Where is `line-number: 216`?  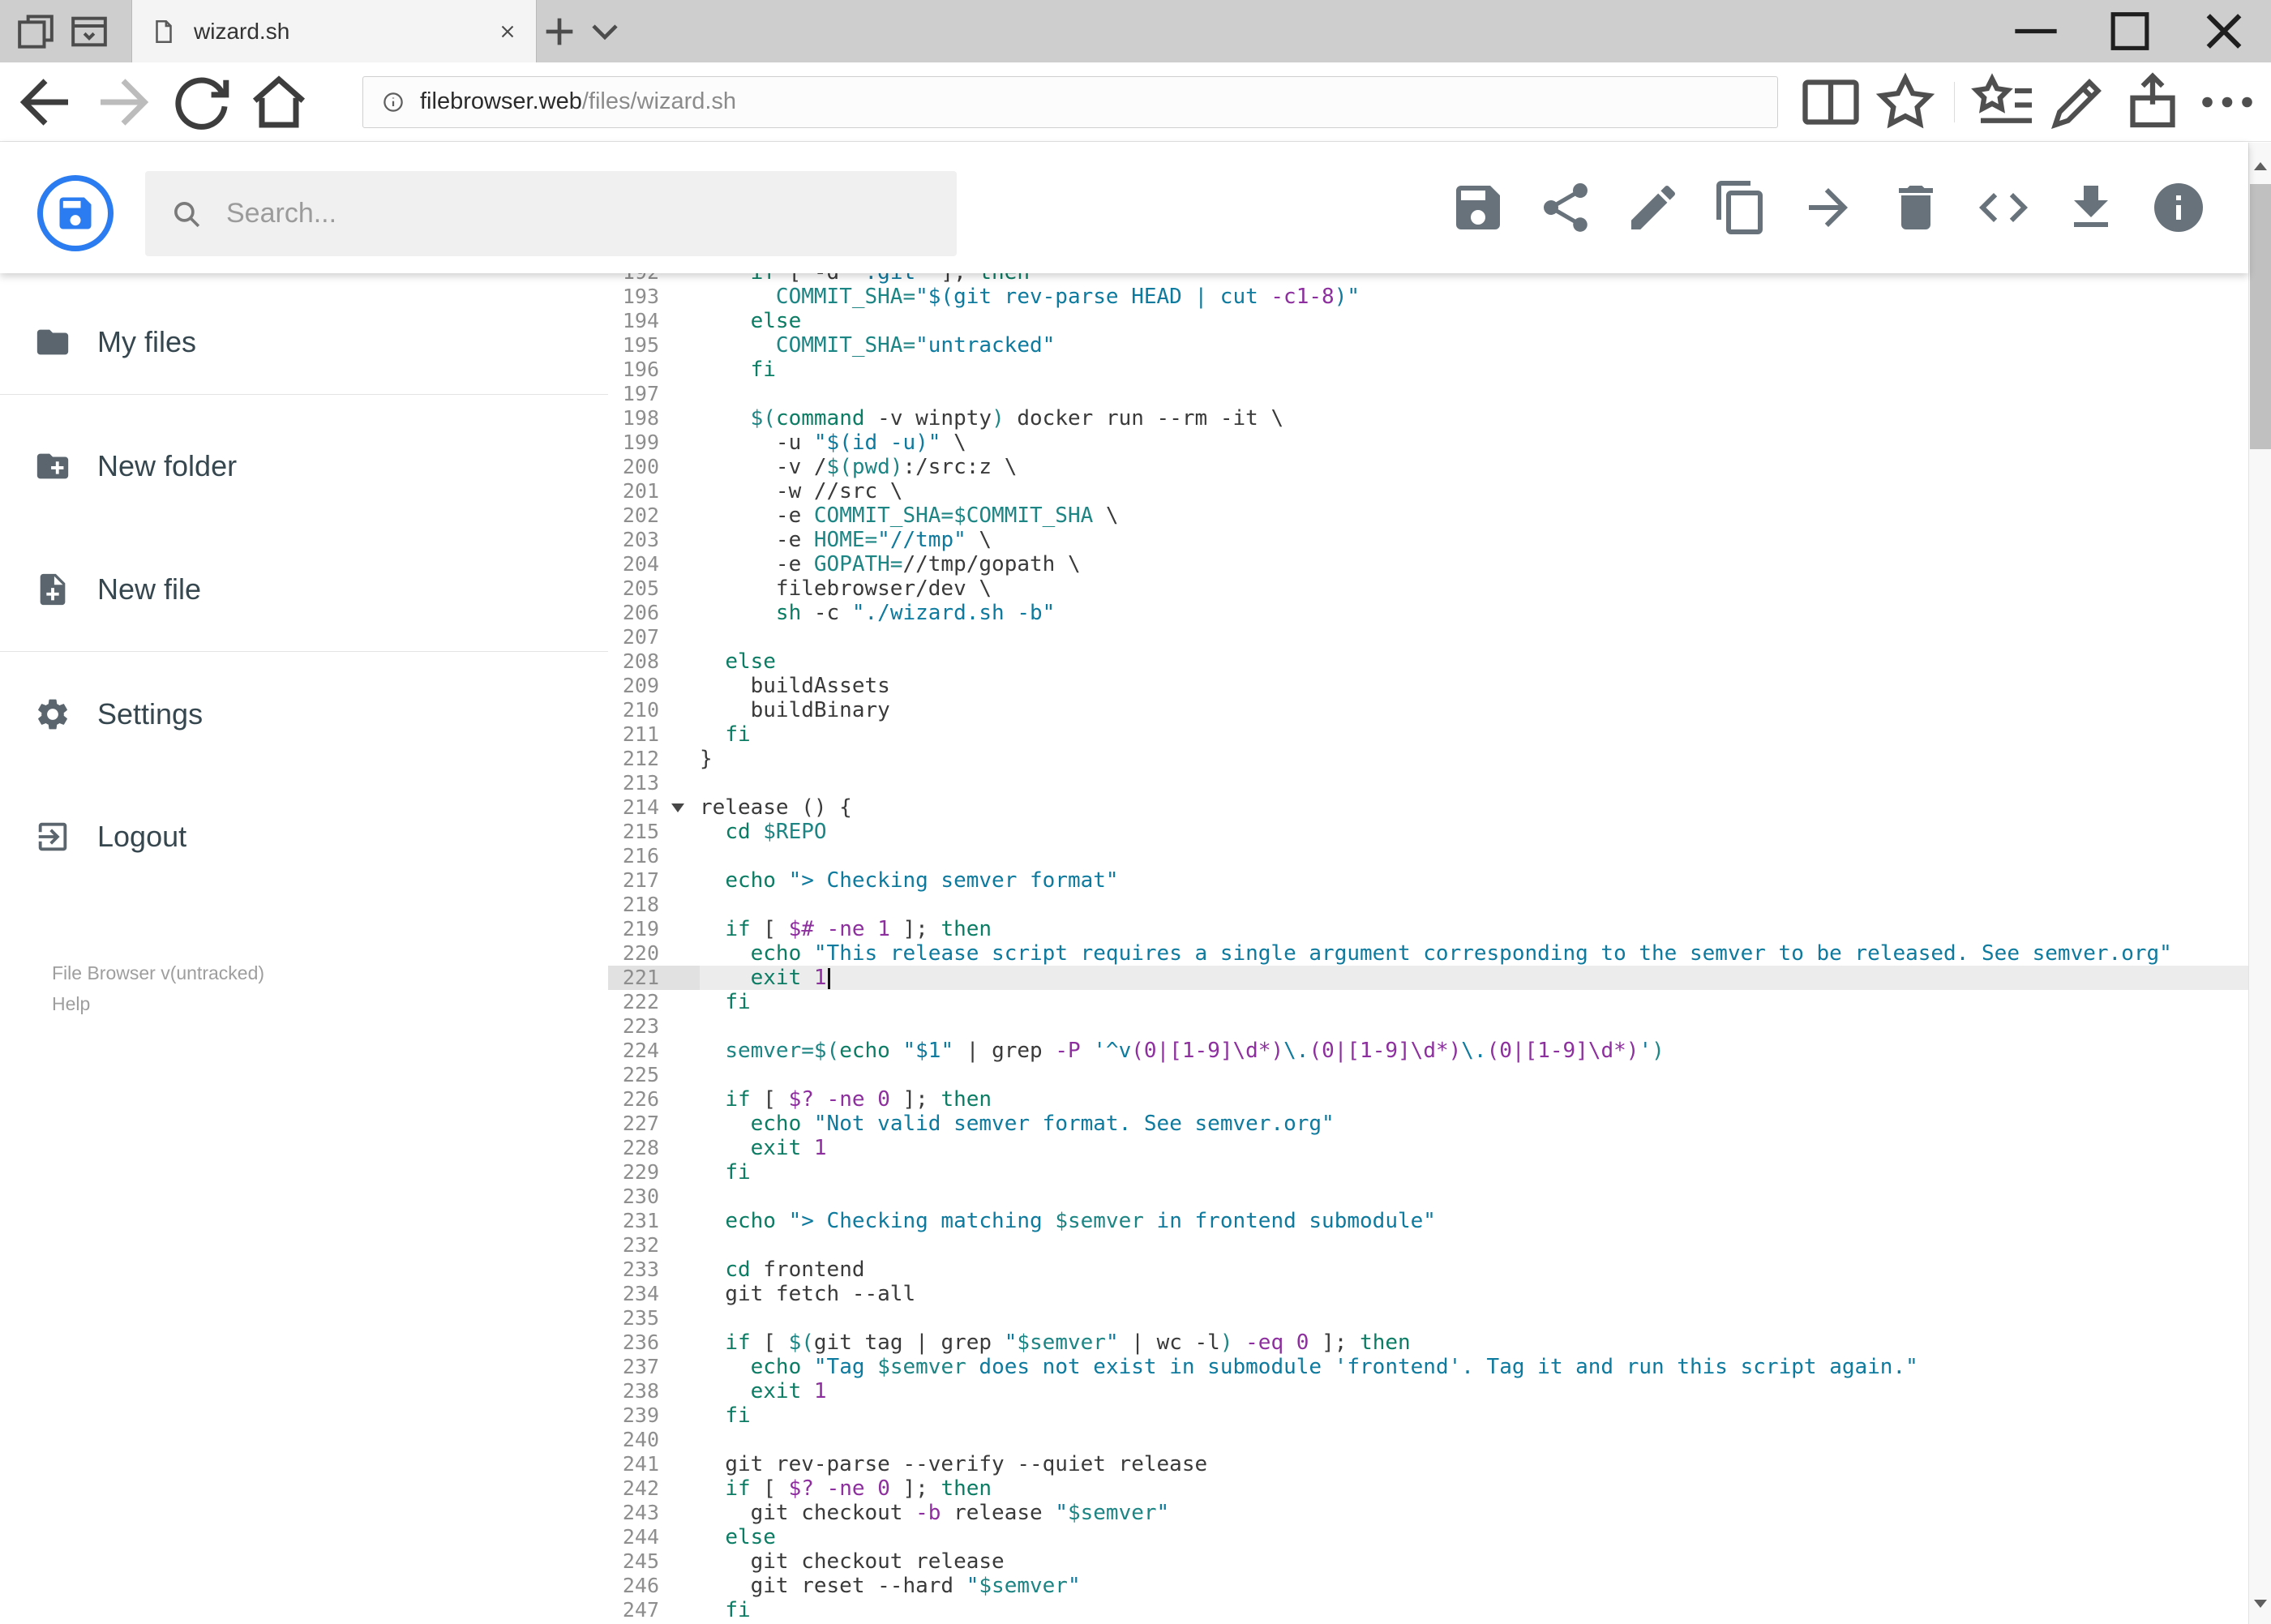 line-number: 216 is located at coordinates (654, 856).